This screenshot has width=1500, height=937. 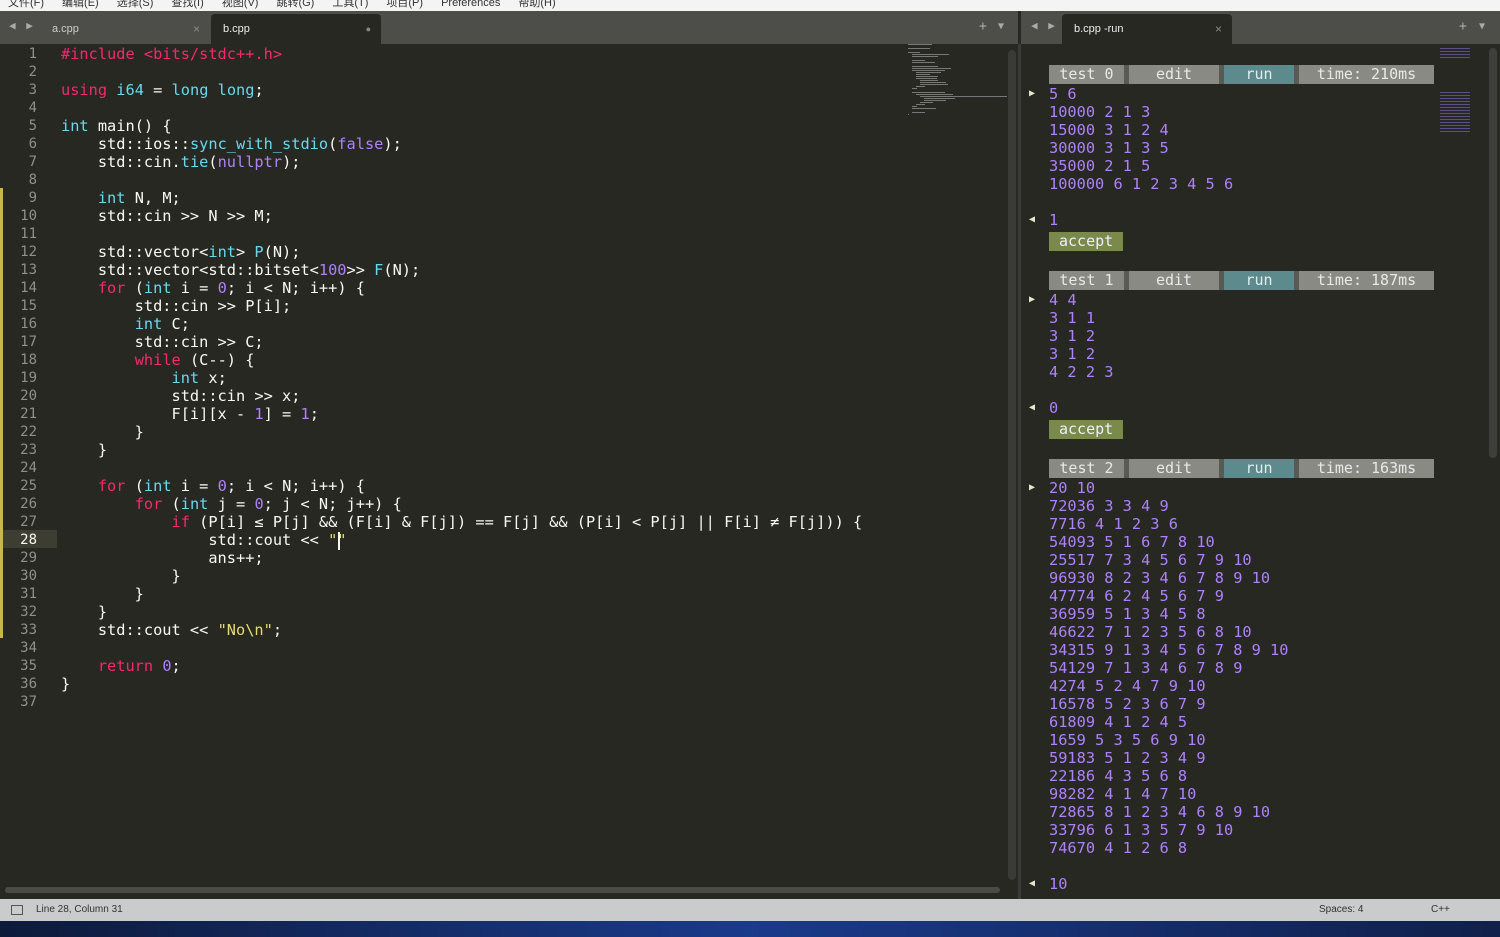 What do you see at coordinates (536, 4) in the screenshot?
I see `menu-item: 帮助(H)` at bounding box center [536, 4].